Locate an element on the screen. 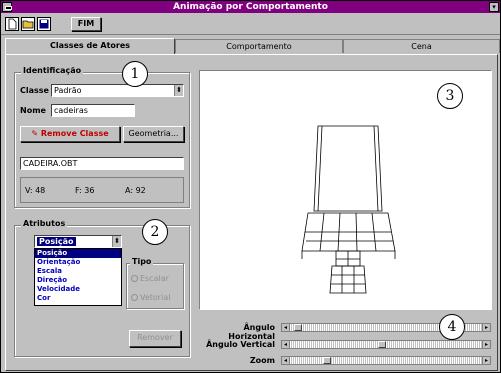  tab-classes-de-atores: Classes de Atores is located at coordinates (90, 46).